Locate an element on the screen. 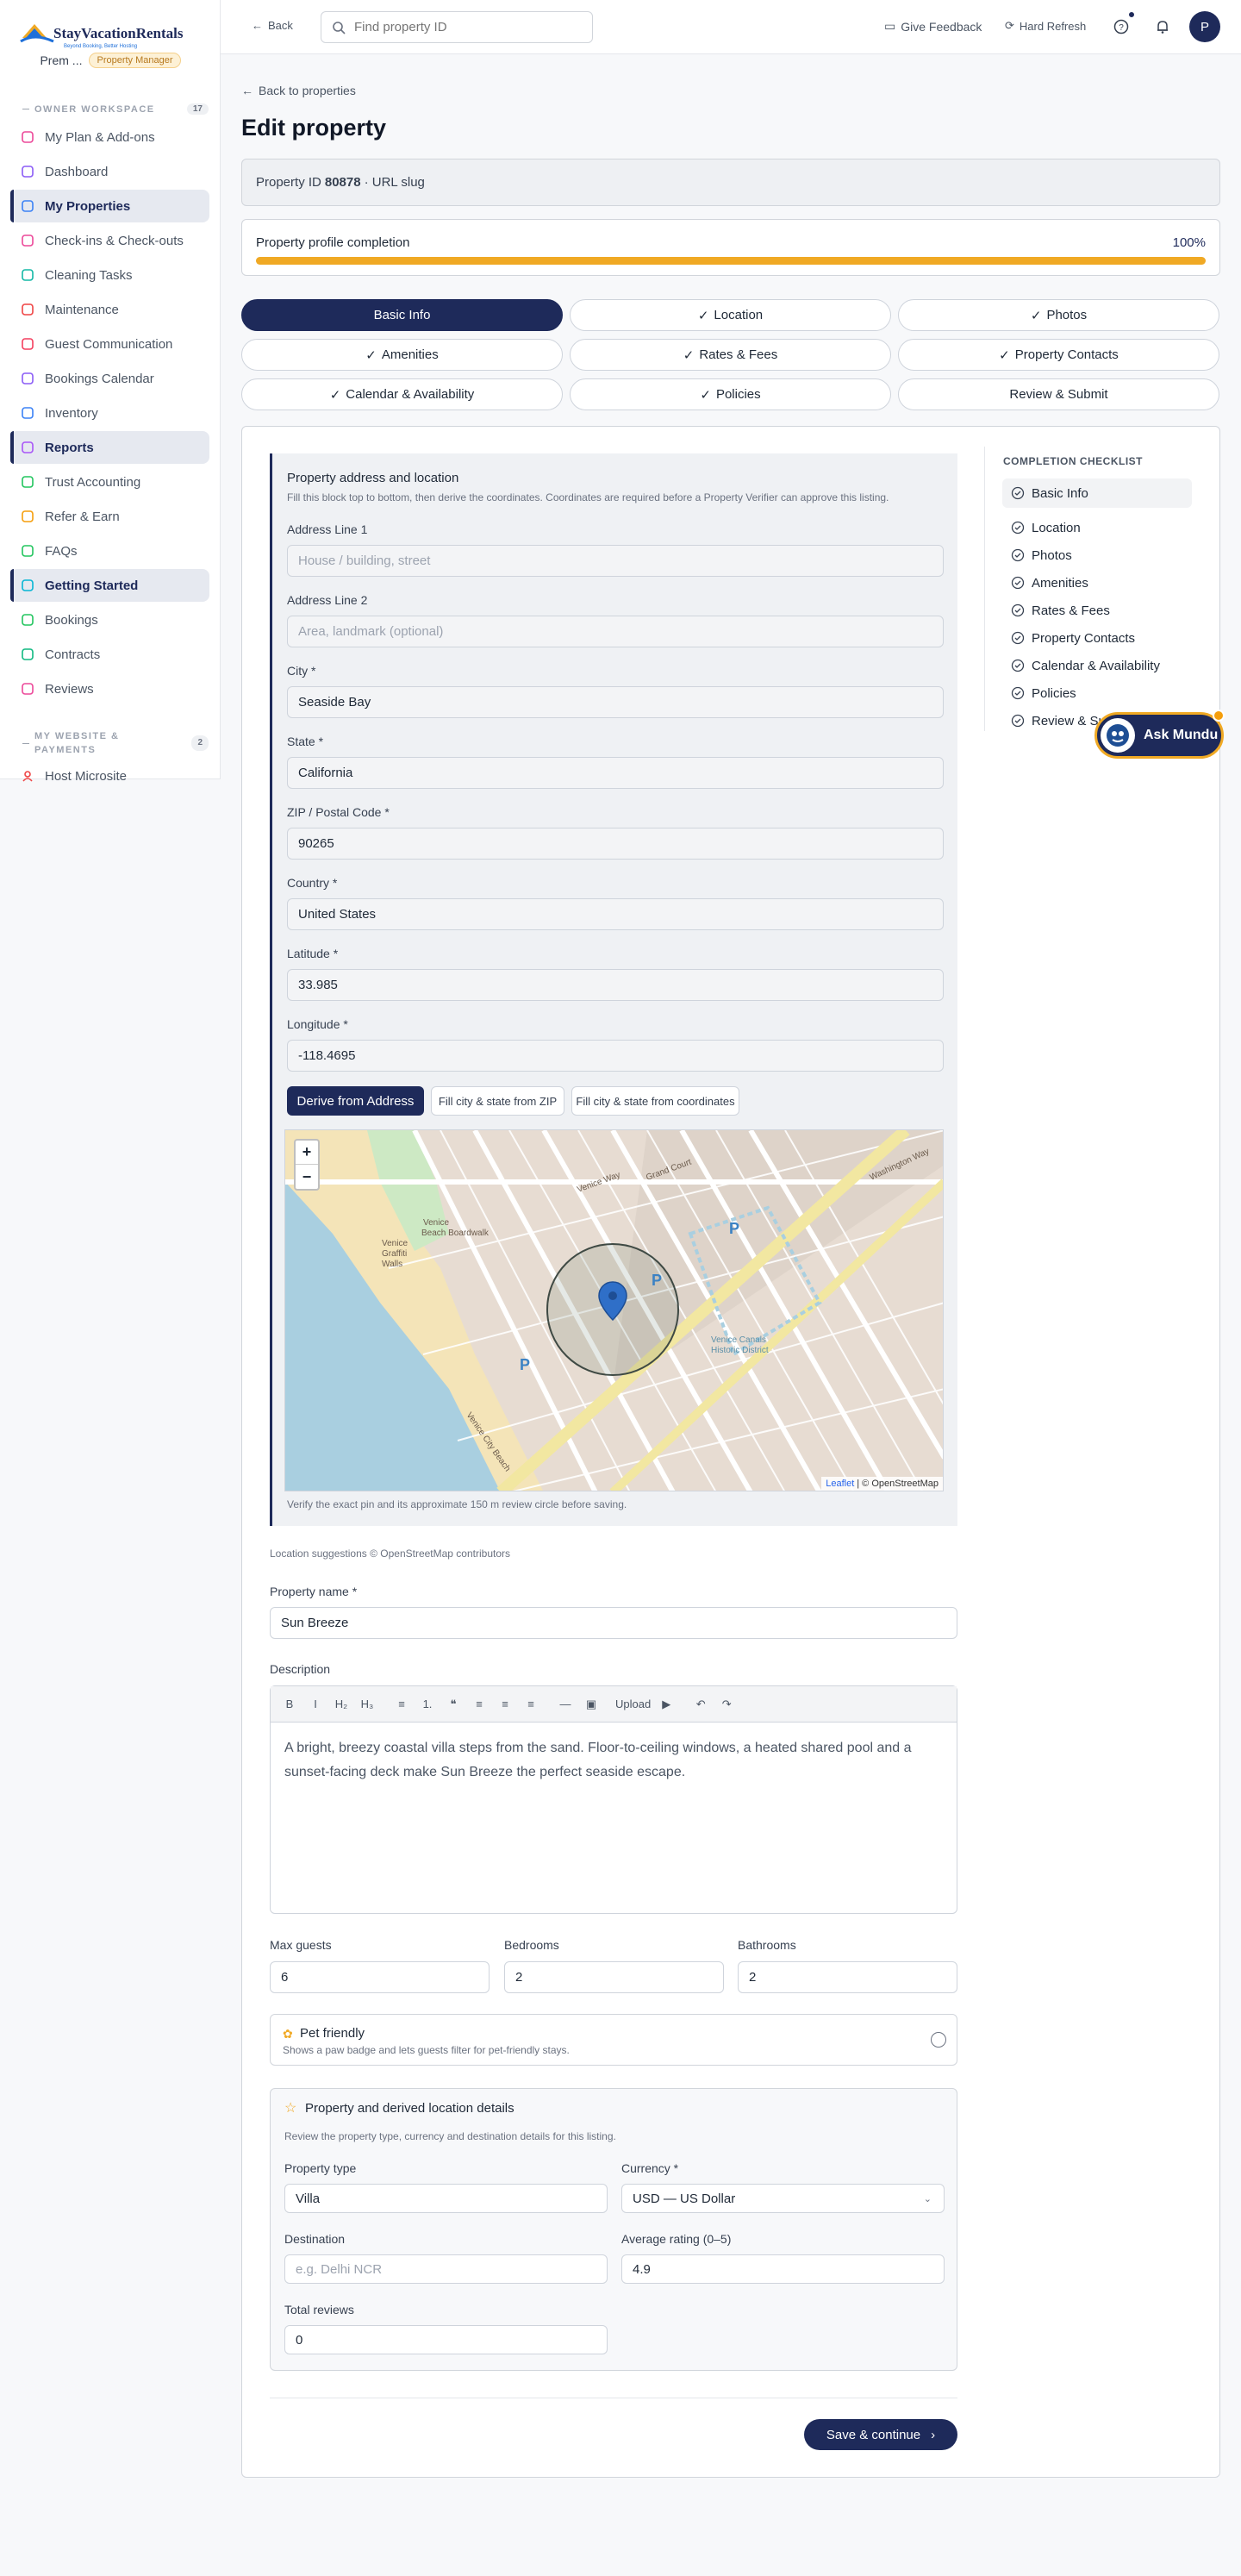 The image size is (1241, 2576). field-input-country: United States is located at coordinates (615, 914).